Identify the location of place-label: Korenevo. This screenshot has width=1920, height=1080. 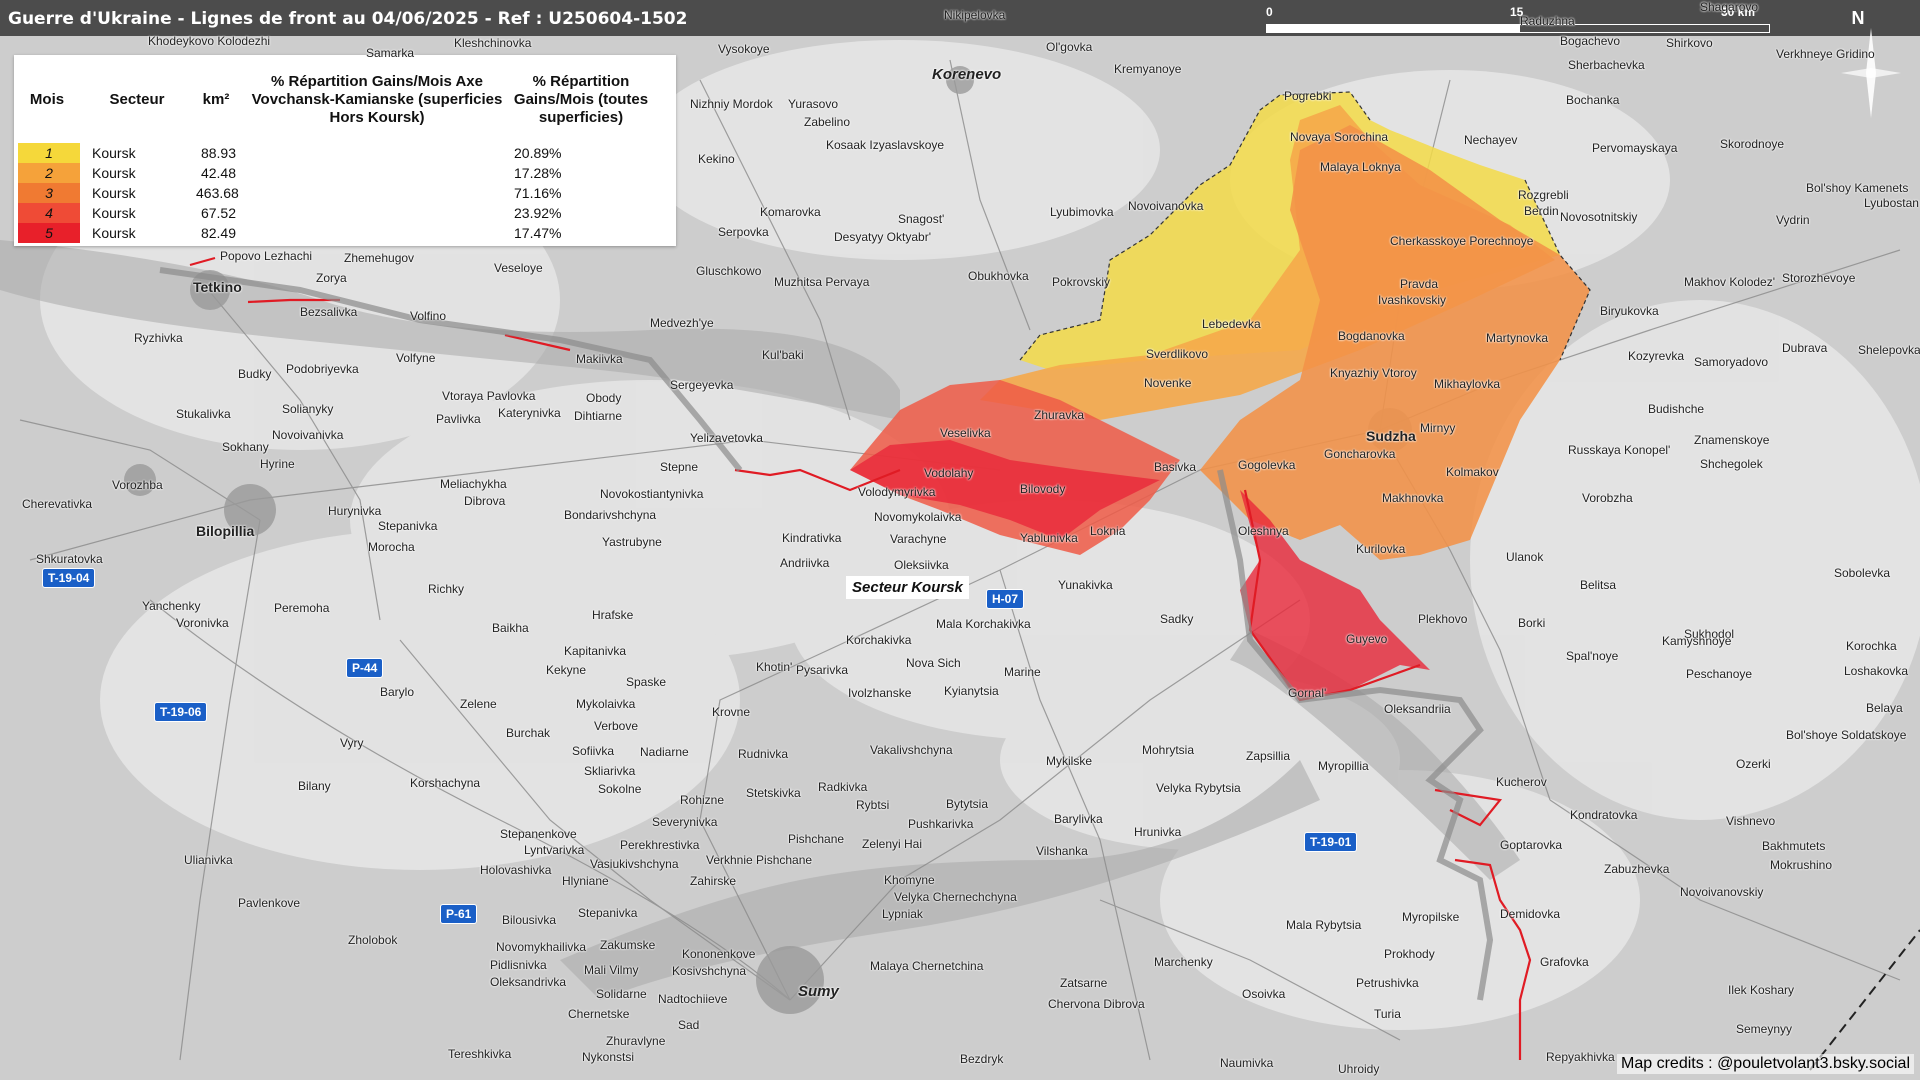
(967, 74).